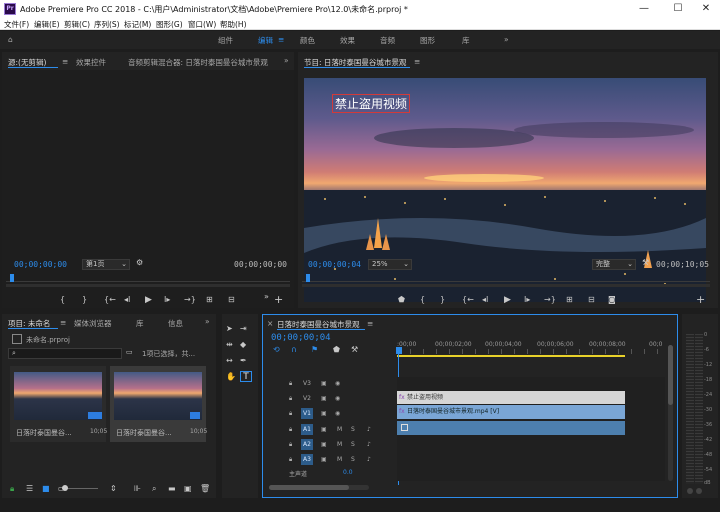 The width and height of the screenshot is (720, 512). I want to click on new-bin-icon: ▬, so click(172, 489).